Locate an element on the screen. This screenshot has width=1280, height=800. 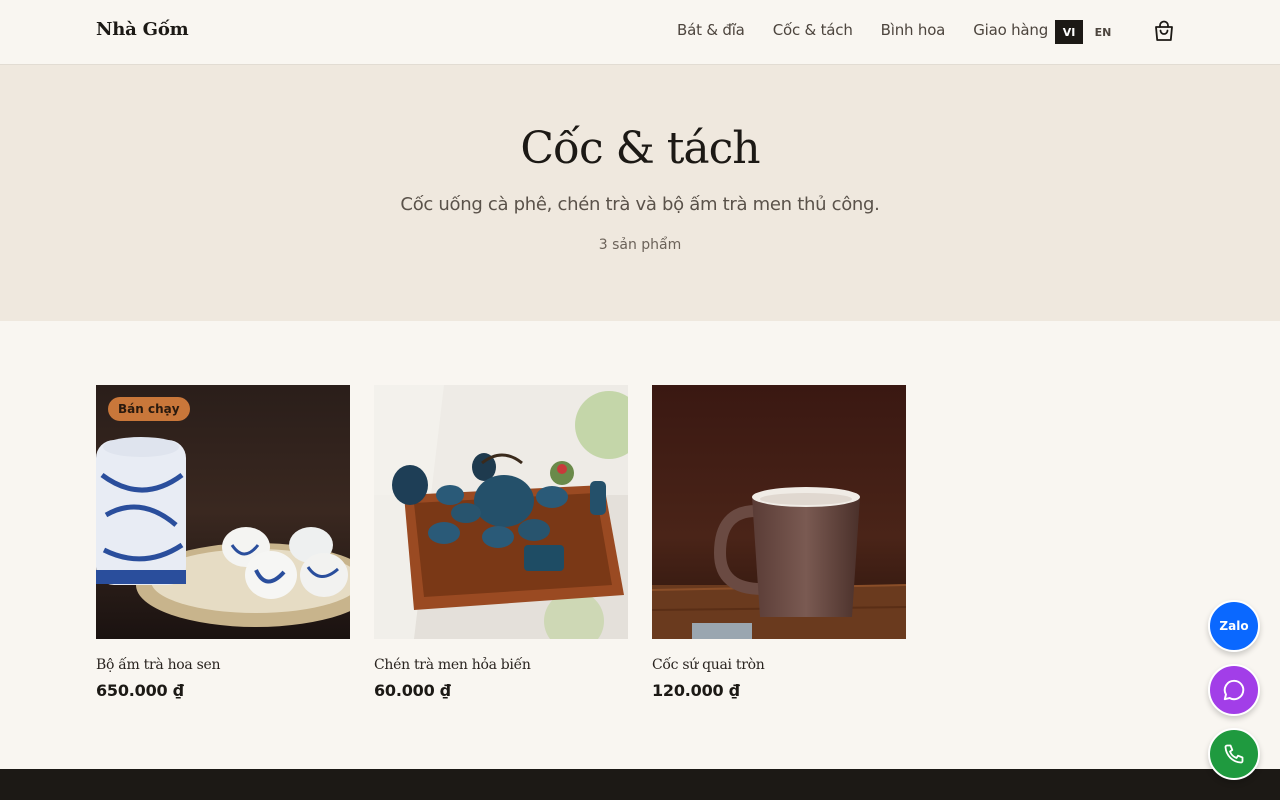
chat-button is located at coordinates (1234, 690).